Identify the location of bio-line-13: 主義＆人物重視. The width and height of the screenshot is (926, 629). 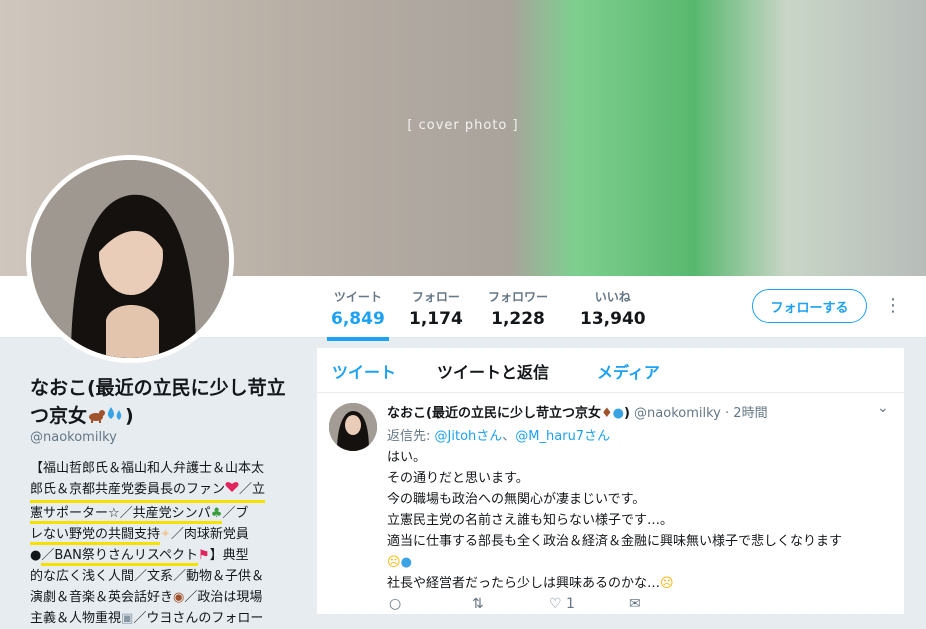
(76, 618).